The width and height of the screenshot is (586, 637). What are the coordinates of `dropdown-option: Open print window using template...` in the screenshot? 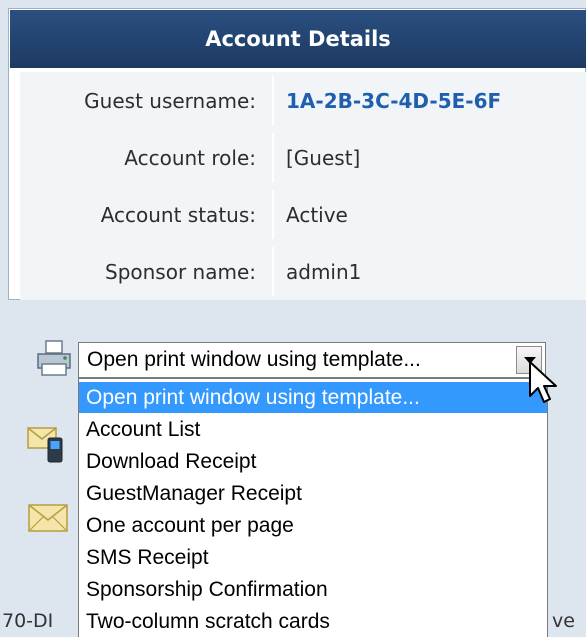 It's located at (313, 397).